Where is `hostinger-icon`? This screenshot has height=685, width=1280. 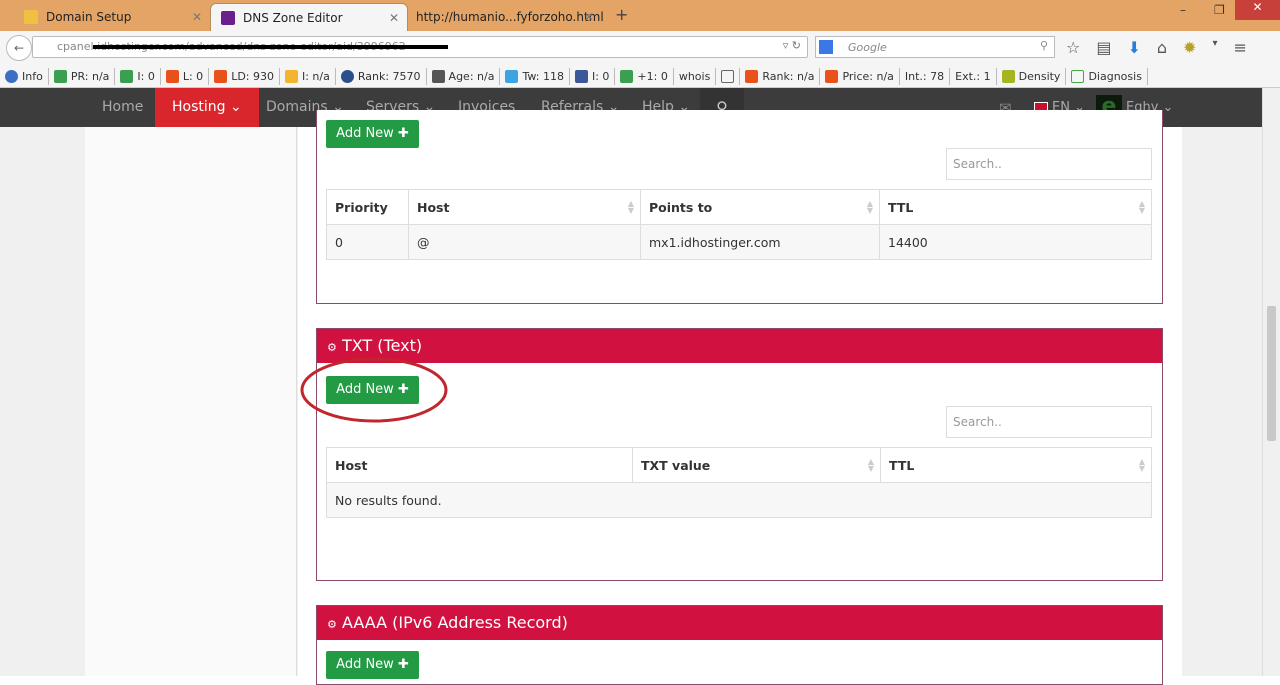
hostinger-icon is located at coordinates (228, 17).